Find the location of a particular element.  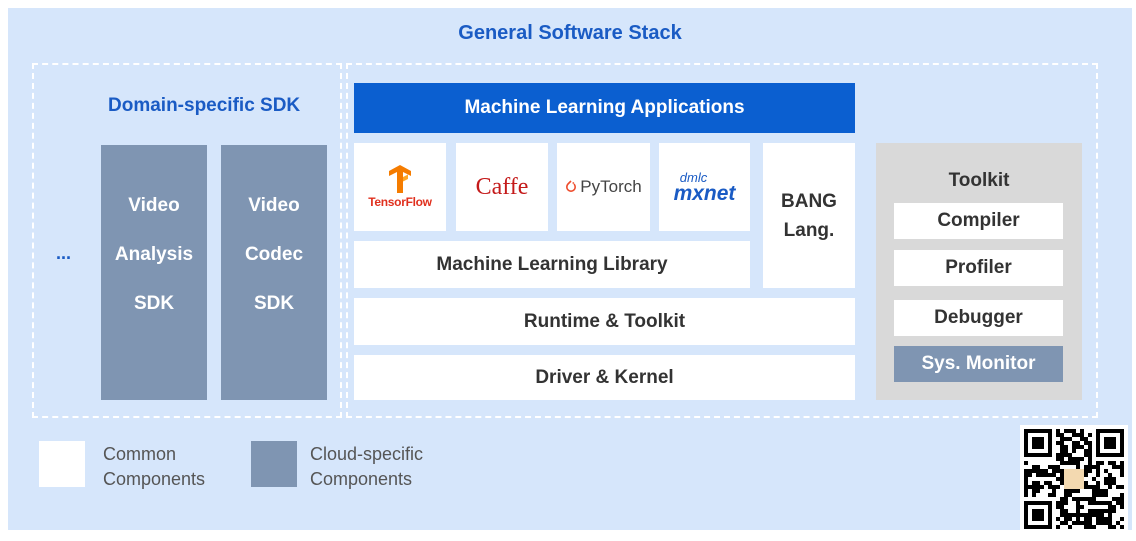

domain-sdk-title: Domain-specific SDK is located at coordinates (204, 105).